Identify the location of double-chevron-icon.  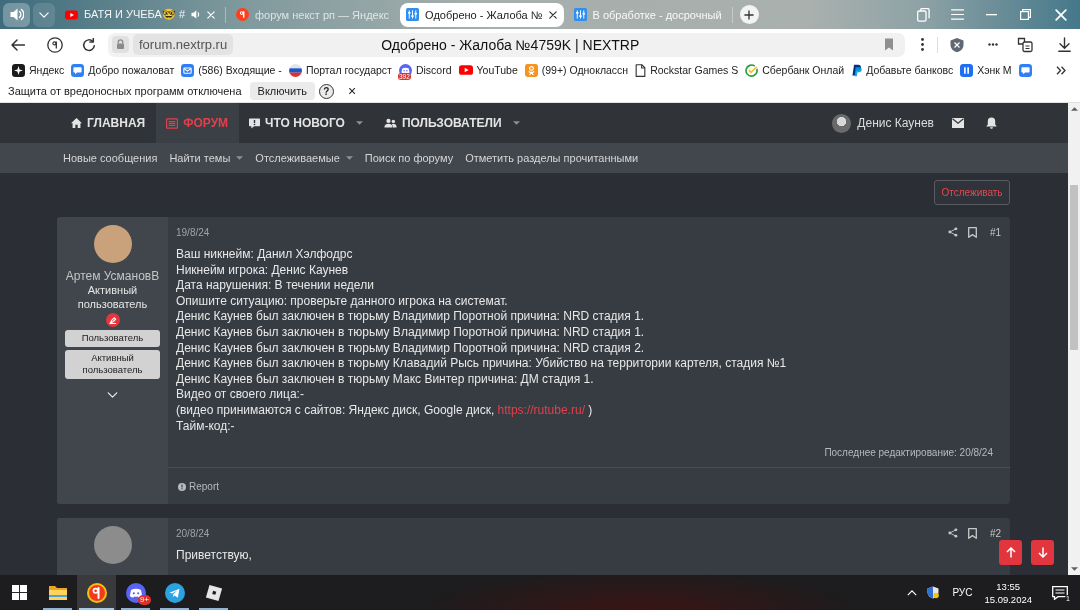
(1061, 70).